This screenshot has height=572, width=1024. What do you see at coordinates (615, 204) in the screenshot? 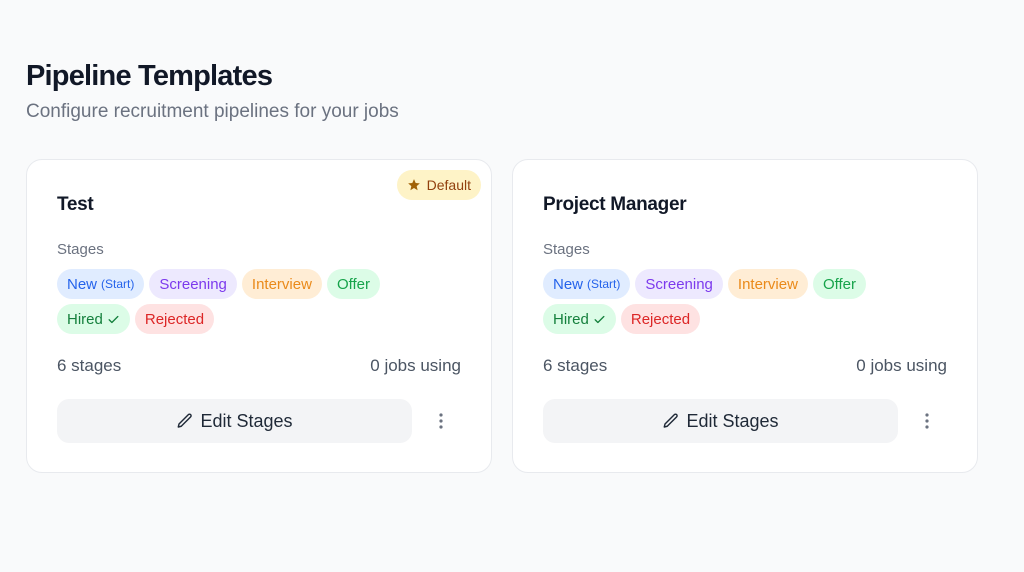
I see `card-title: Project Manager` at bounding box center [615, 204].